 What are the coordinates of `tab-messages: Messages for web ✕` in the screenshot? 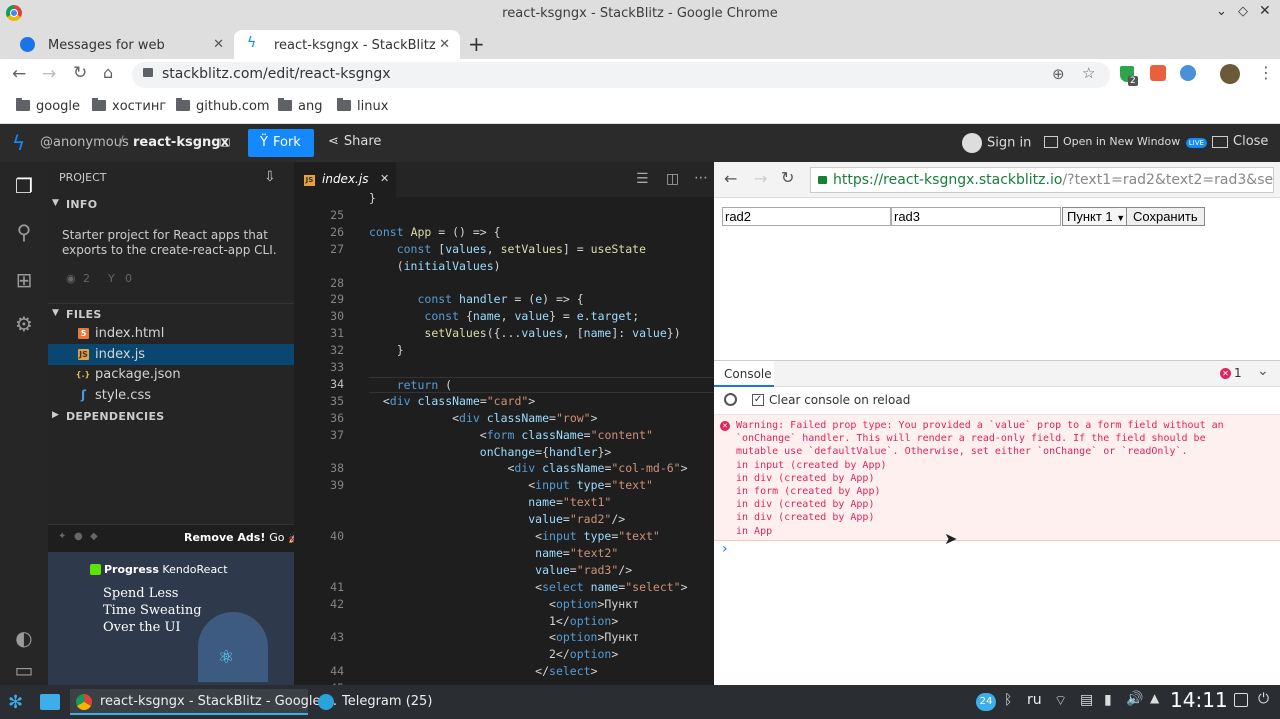 It's located at (121, 44).